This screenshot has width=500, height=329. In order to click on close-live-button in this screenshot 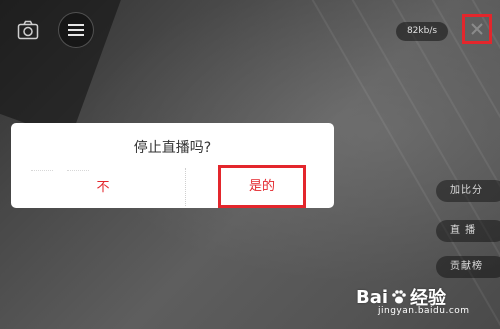, I will do `click(477, 29)`.